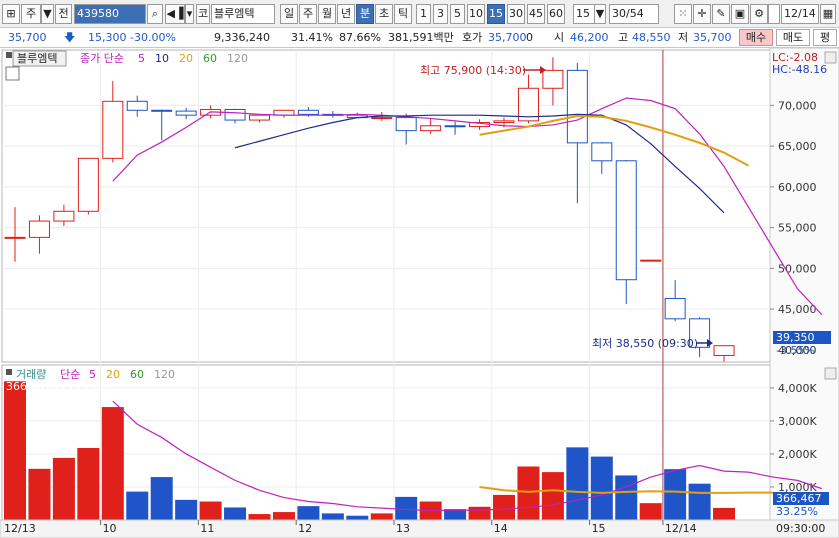  What do you see at coordinates (825, 37) in the screenshot?
I see `average-button: 평` at bounding box center [825, 37].